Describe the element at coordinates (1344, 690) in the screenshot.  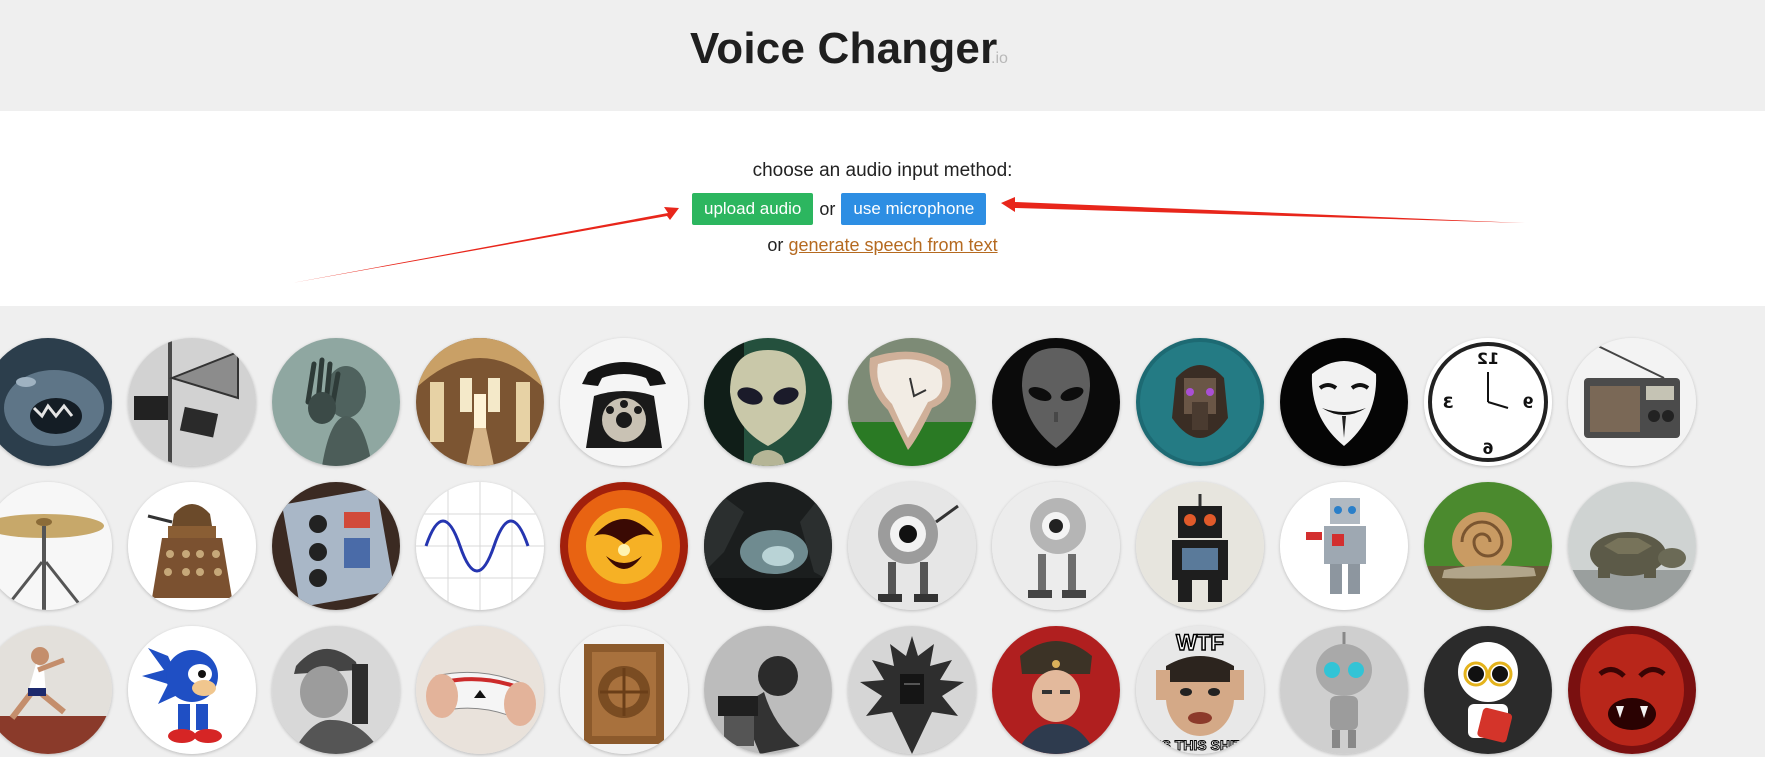
I see `voice-gir-robot-icon` at that location.